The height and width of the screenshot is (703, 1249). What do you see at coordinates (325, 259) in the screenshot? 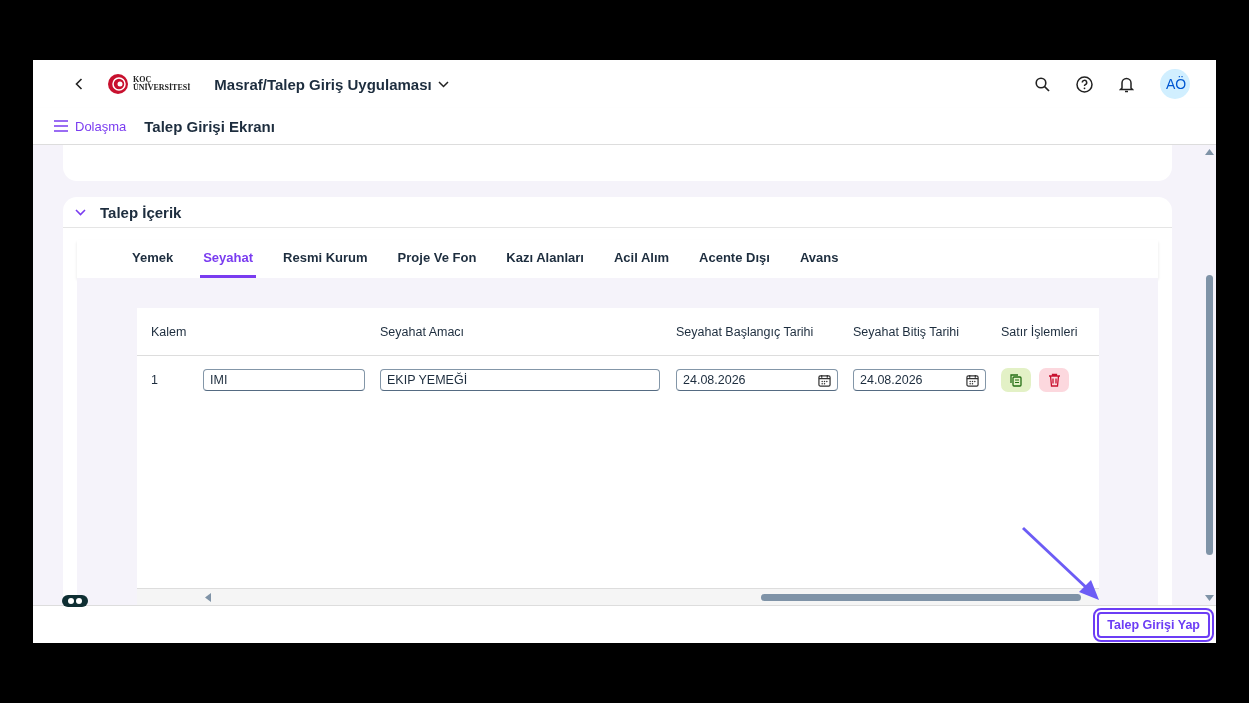
I see `tab: Resmi Kurum` at bounding box center [325, 259].